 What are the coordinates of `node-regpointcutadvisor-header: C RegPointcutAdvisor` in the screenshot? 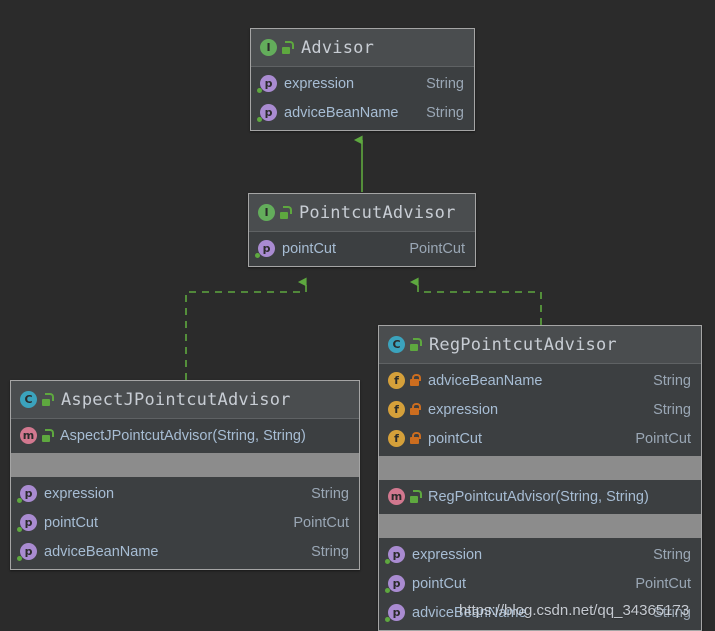 It's located at (540, 345).